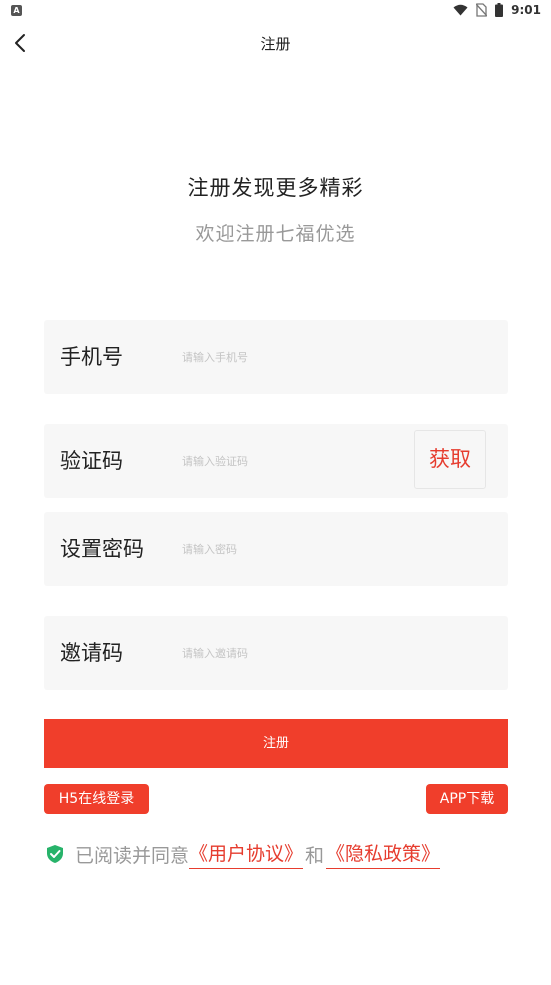 The height and width of the screenshot is (985, 551). I want to click on invite-input, so click(292, 653).